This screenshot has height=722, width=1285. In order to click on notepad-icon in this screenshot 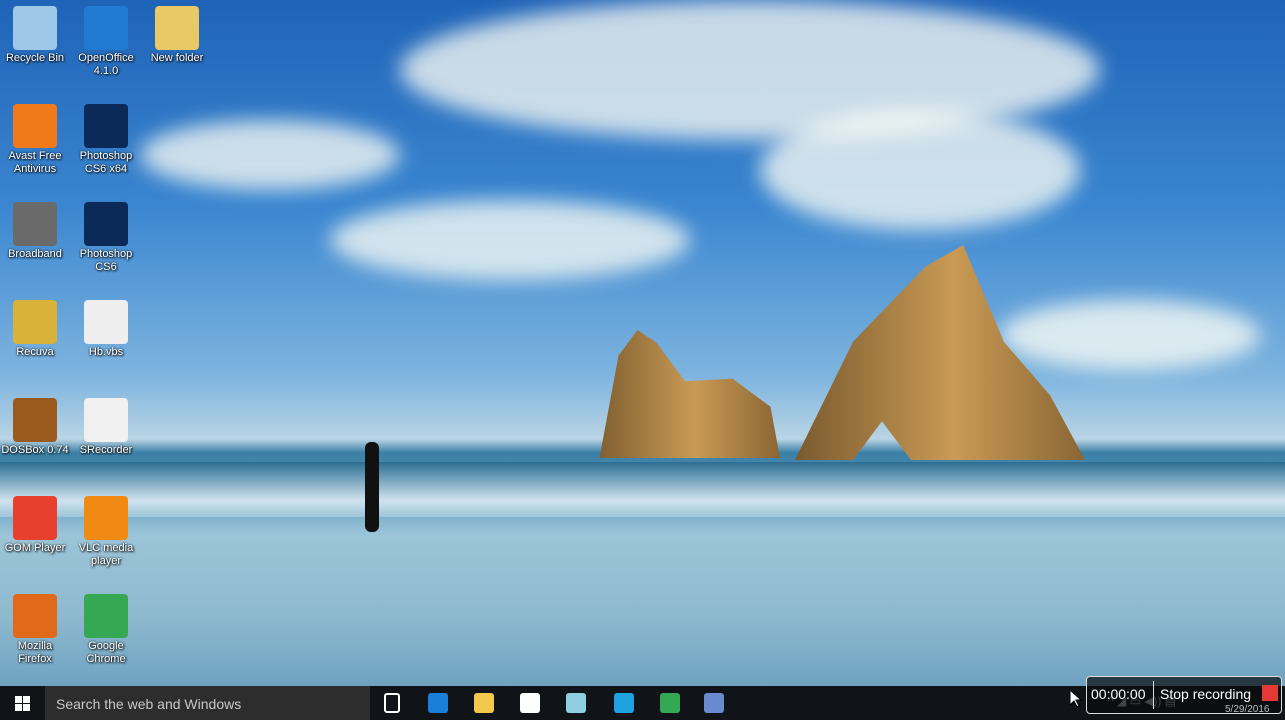, I will do `click(576, 703)`.